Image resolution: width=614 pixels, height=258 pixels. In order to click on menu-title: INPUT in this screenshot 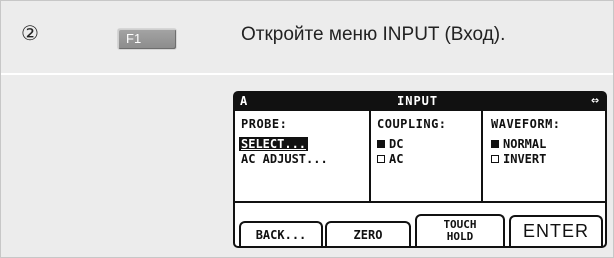, I will do `click(418, 101)`.